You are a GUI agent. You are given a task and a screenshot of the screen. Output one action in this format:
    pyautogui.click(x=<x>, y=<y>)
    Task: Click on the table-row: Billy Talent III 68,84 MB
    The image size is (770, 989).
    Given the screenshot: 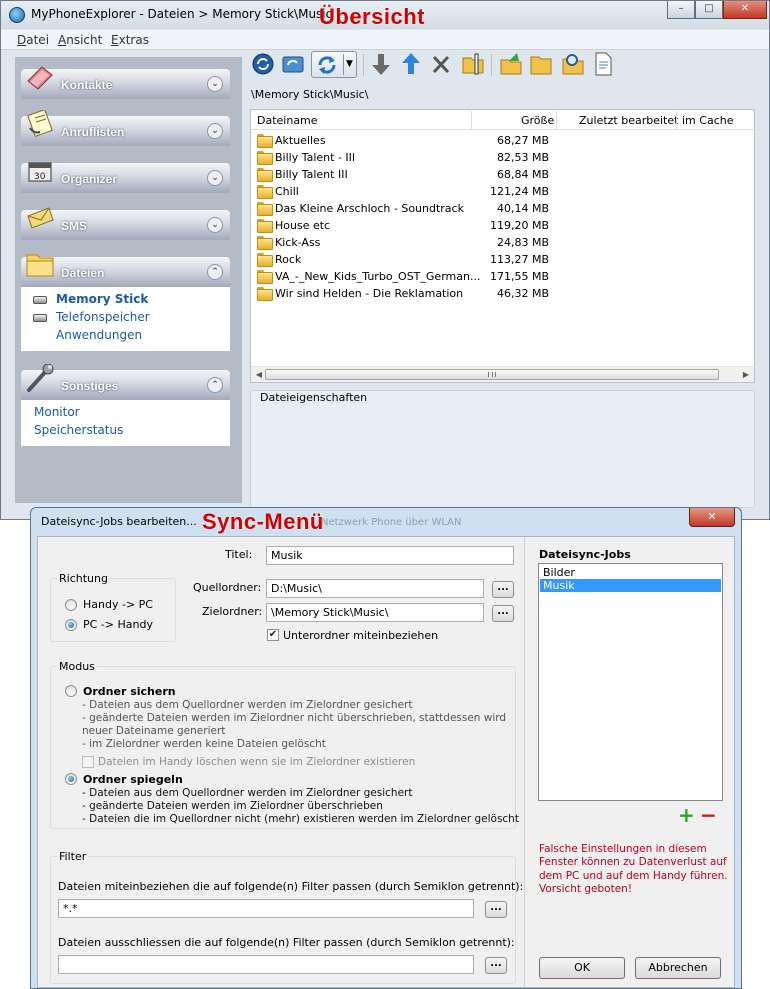 What is the action you would take?
    pyautogui.click(x=502, y=174)
    